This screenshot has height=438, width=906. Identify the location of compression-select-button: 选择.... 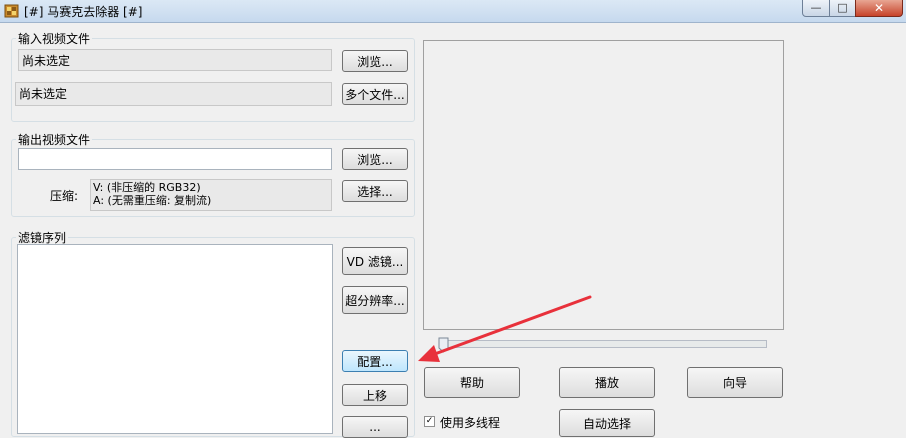
(375, 191).